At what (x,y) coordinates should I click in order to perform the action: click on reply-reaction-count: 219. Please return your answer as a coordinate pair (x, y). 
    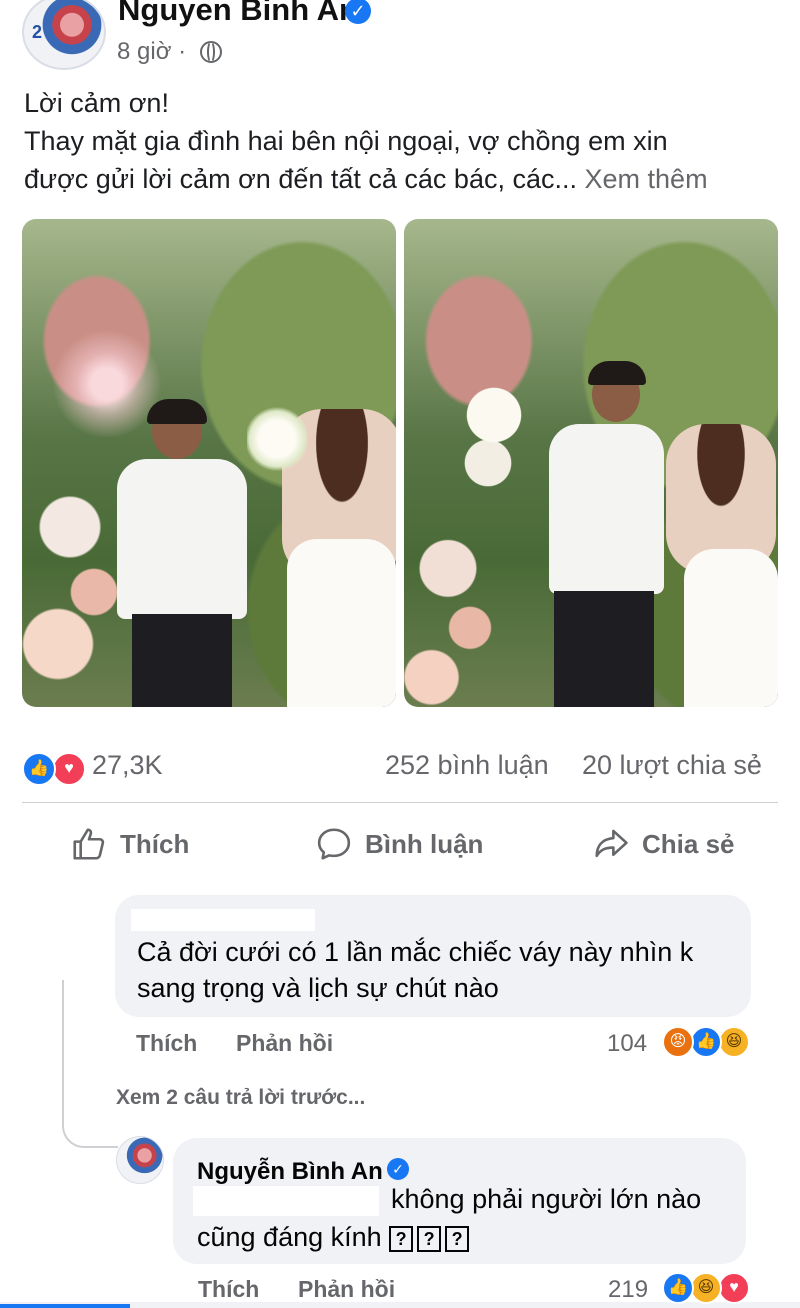
    Looking at the image, I should click on (628, 1290).